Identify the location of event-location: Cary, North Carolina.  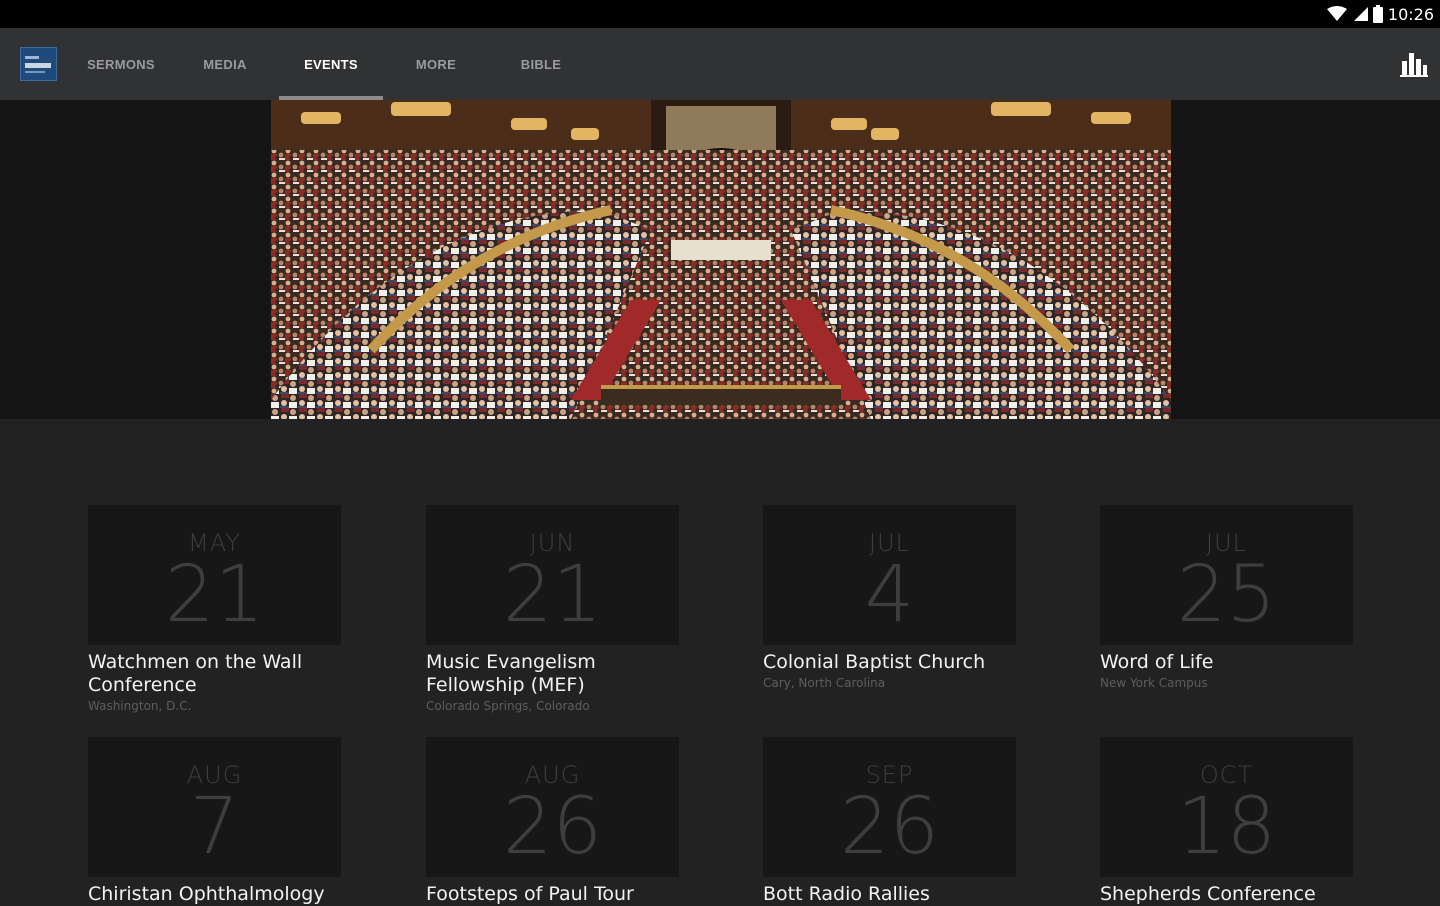
(824, 683).